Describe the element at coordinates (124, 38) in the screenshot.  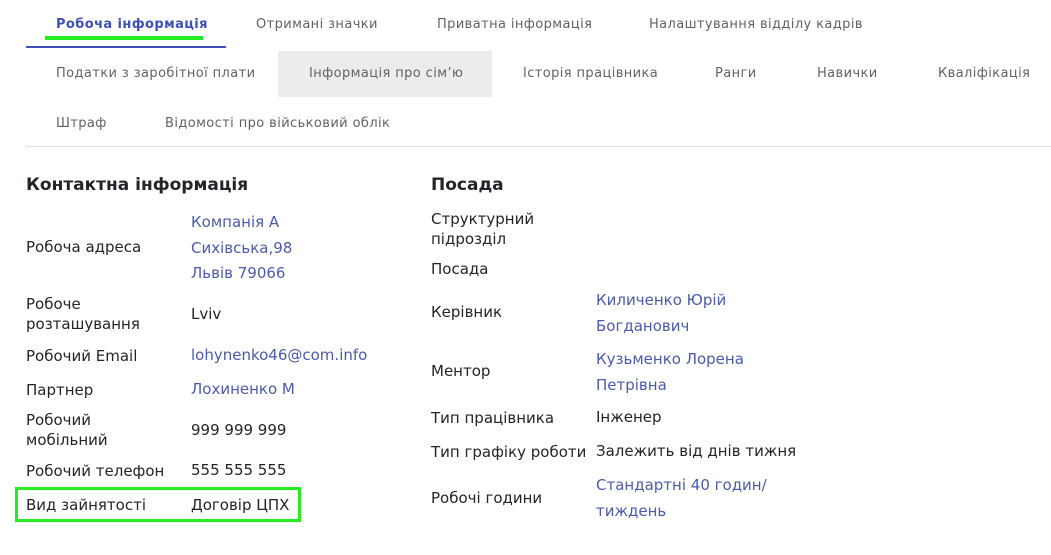
I see `highlight-underline` at that location.